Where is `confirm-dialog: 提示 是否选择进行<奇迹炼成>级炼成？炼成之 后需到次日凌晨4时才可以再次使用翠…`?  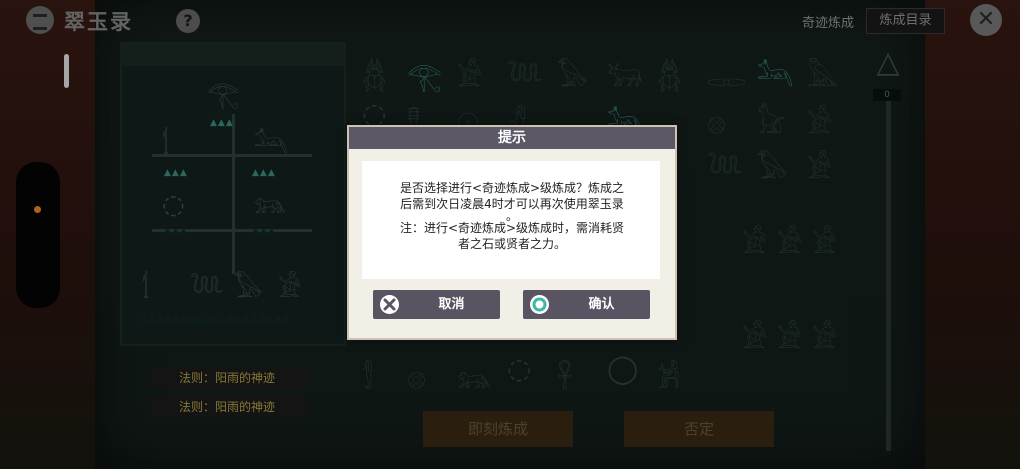 confirm-dialog: 提示 是否选择进行<奇迹炼成>级炼成？炼成之 后需到次日凌晨4时才可以再次使用翠… is located at coordinates (512, 232).